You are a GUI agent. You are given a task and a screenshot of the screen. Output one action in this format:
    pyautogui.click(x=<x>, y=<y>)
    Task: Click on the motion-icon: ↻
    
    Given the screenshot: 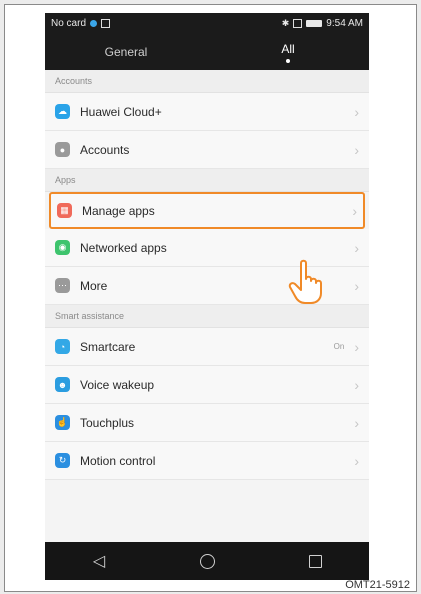 What is the action you would take?
    pyautogui.click(x=62, y=460)
    